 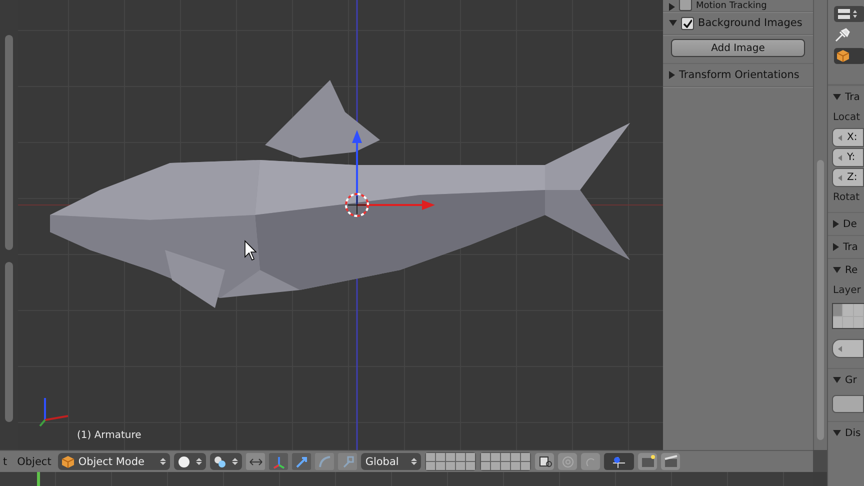 I want to click on coordinate-field: Z:, so click(x=848, y=177).